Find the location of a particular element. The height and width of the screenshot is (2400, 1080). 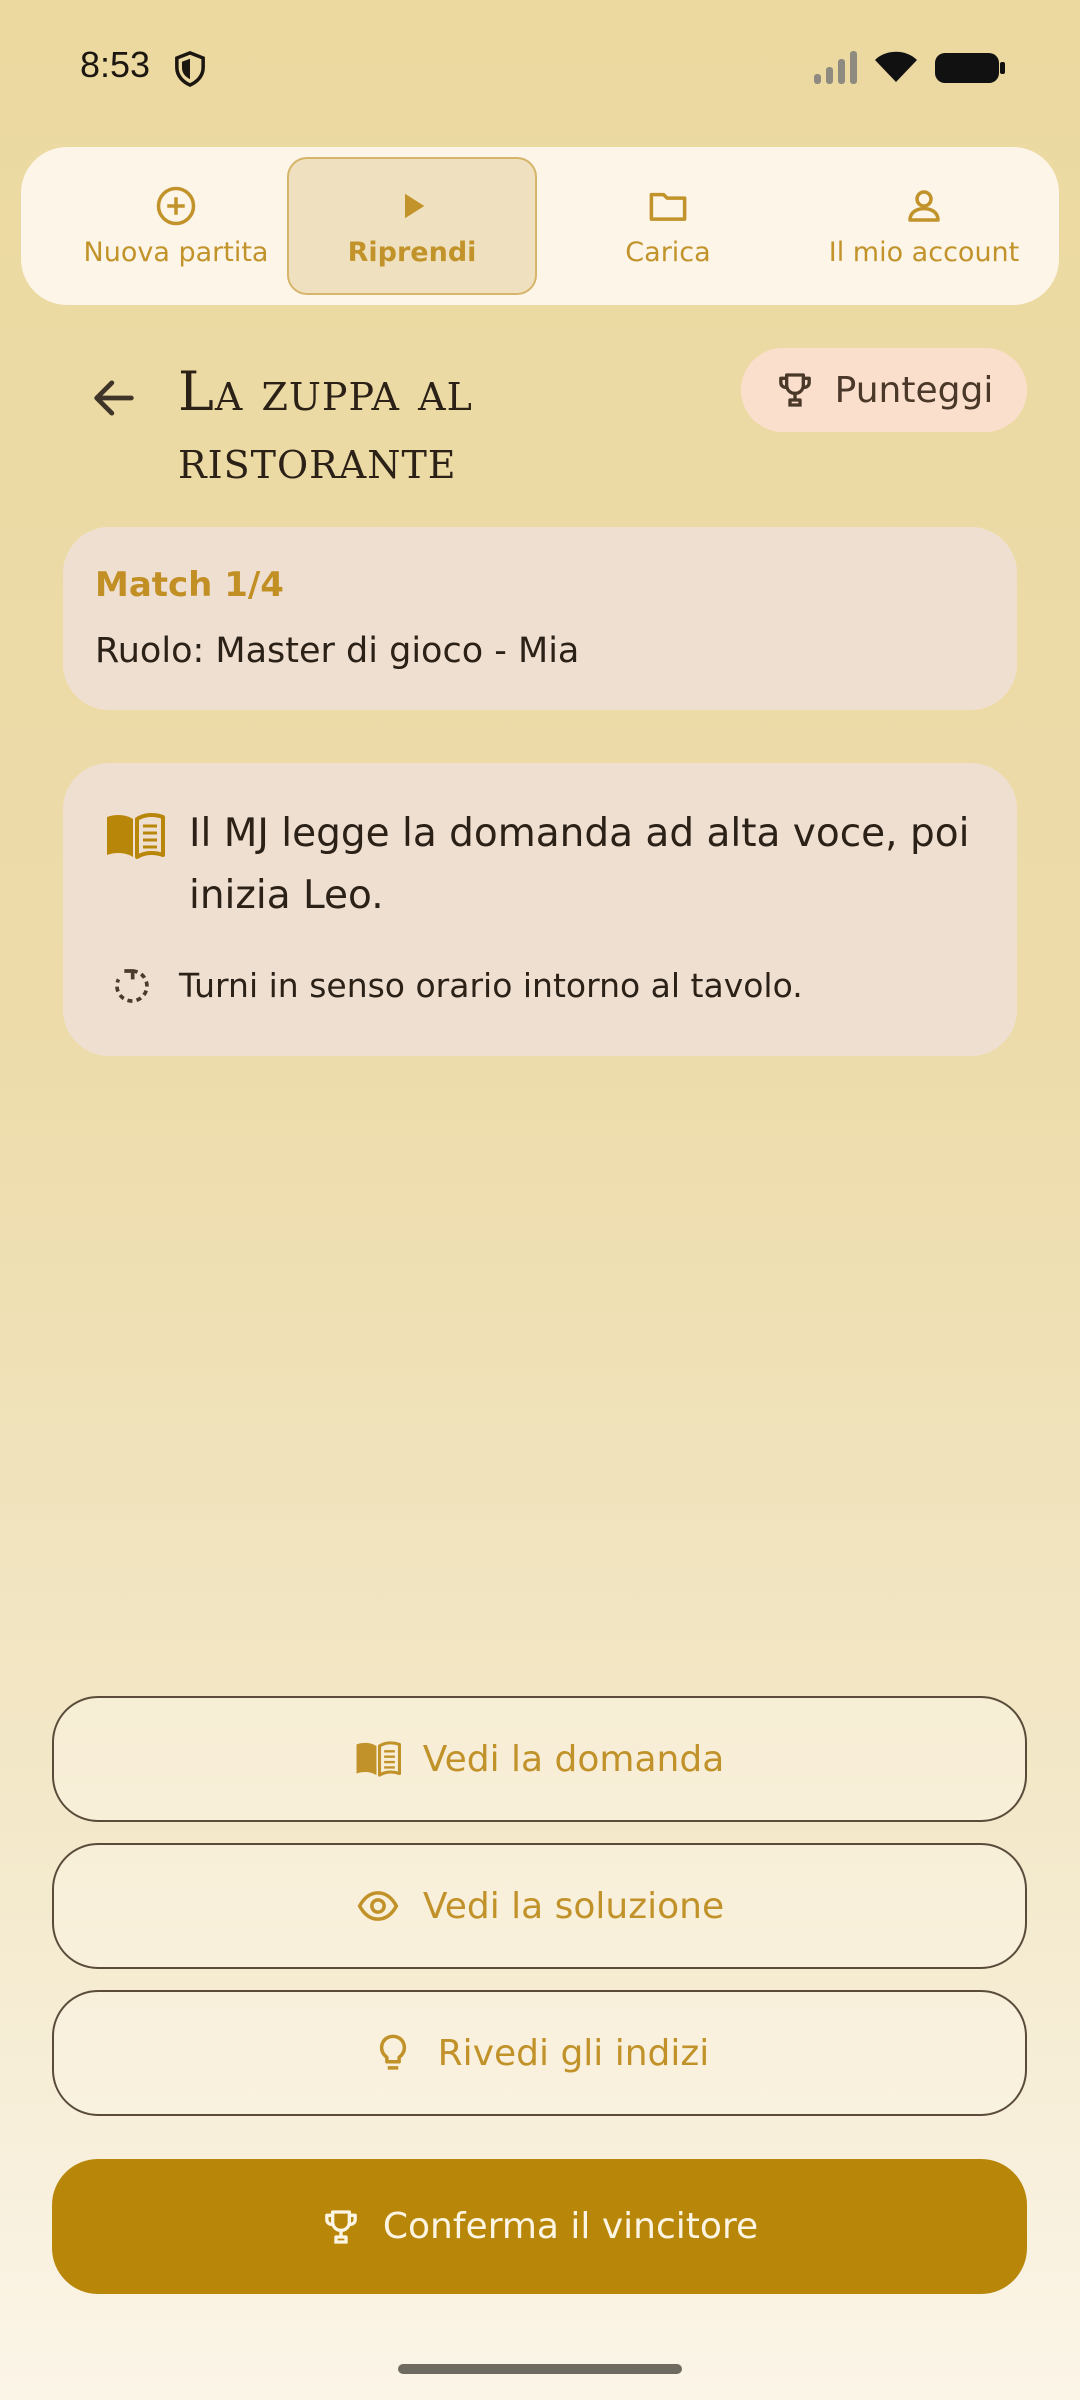

scores-button: Punteggi is located at coordinates (884, 390).